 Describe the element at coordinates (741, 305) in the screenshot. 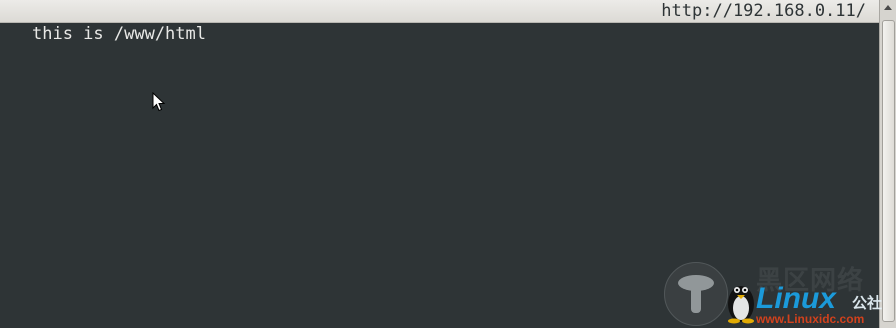

I see `tux-penguin-icon` at that location.